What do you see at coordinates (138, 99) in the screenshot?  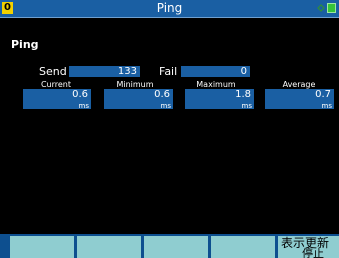 I see `minimum-value-box: 0.6 ms` at bounding box center [138, 99].